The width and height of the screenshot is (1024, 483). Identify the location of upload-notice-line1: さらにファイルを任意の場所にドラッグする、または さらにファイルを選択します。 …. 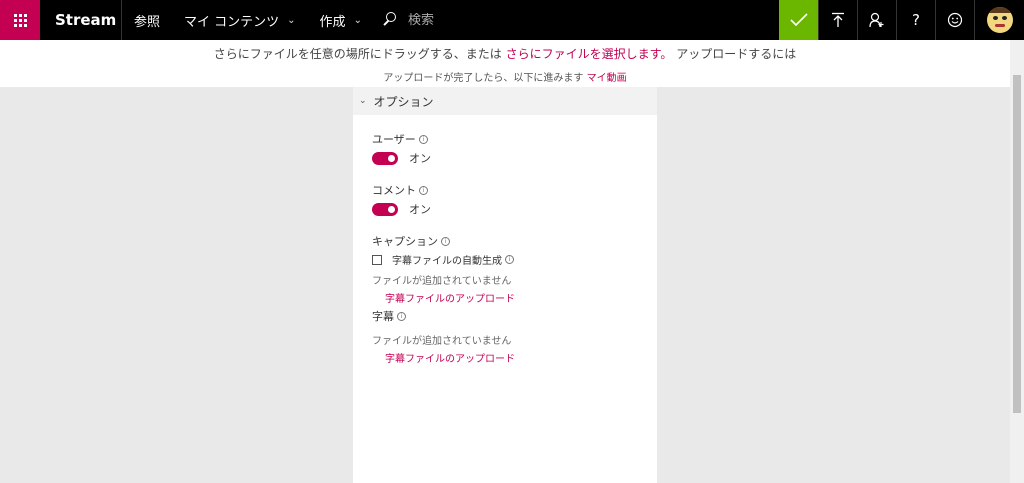
(505, 53).